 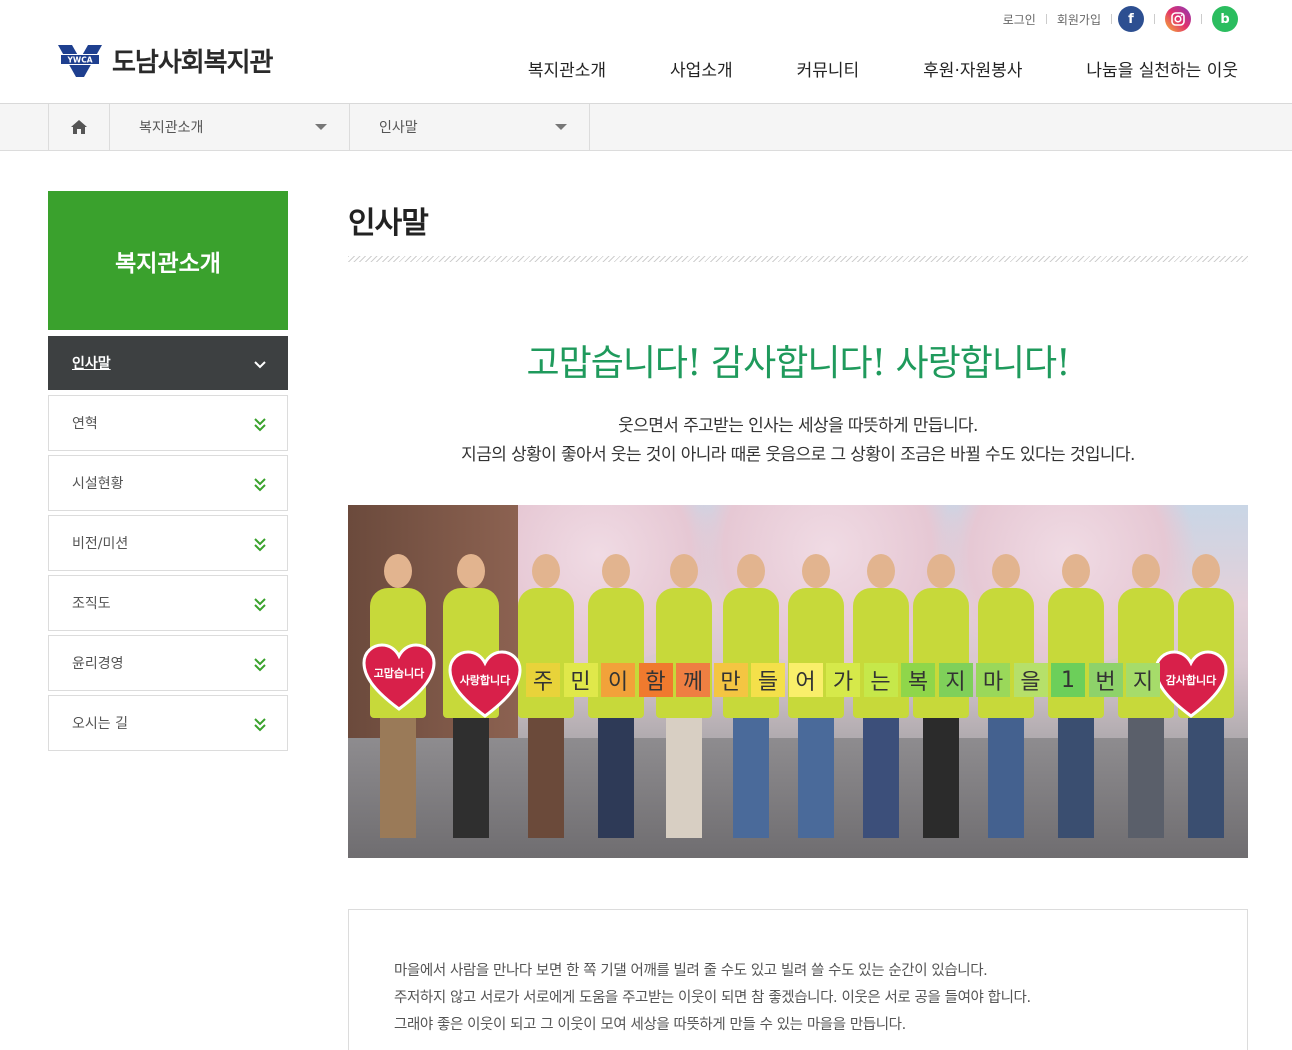 I want to click on nav-support: 후원·자원봉사, so click(x=972, y=68).